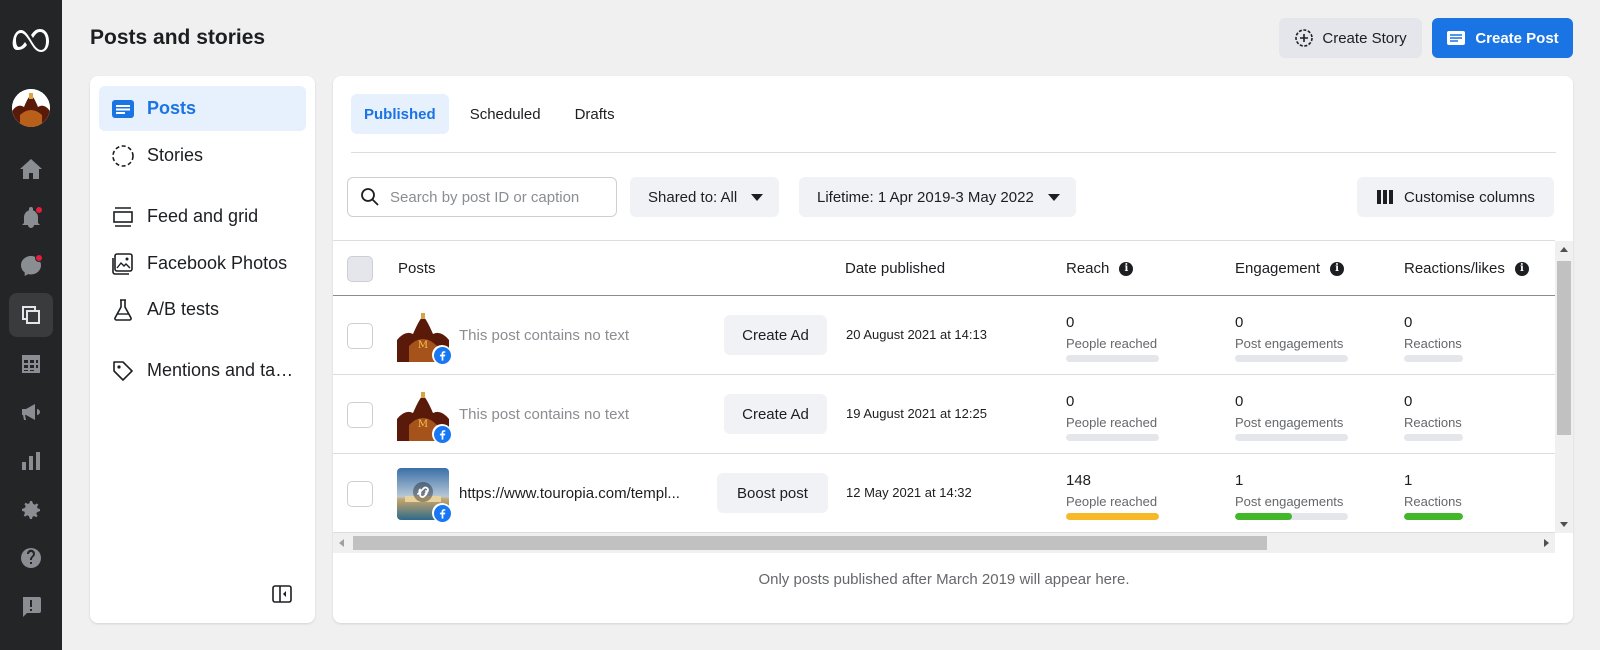  I want to click on add-circle-icon, so click(1304, 38).